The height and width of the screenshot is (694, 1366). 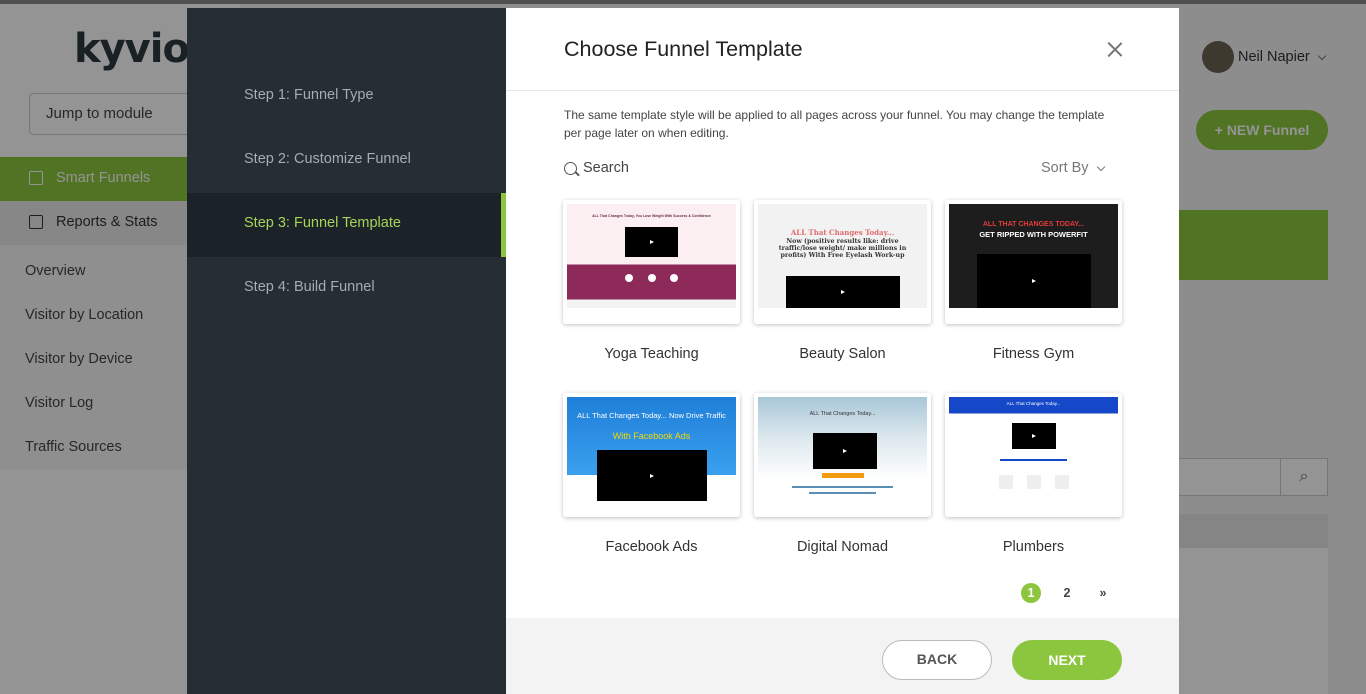 What do you see at coordinates (570, 168) in the screenshot?
I see `search-icon` at bounding box center [570, 168].